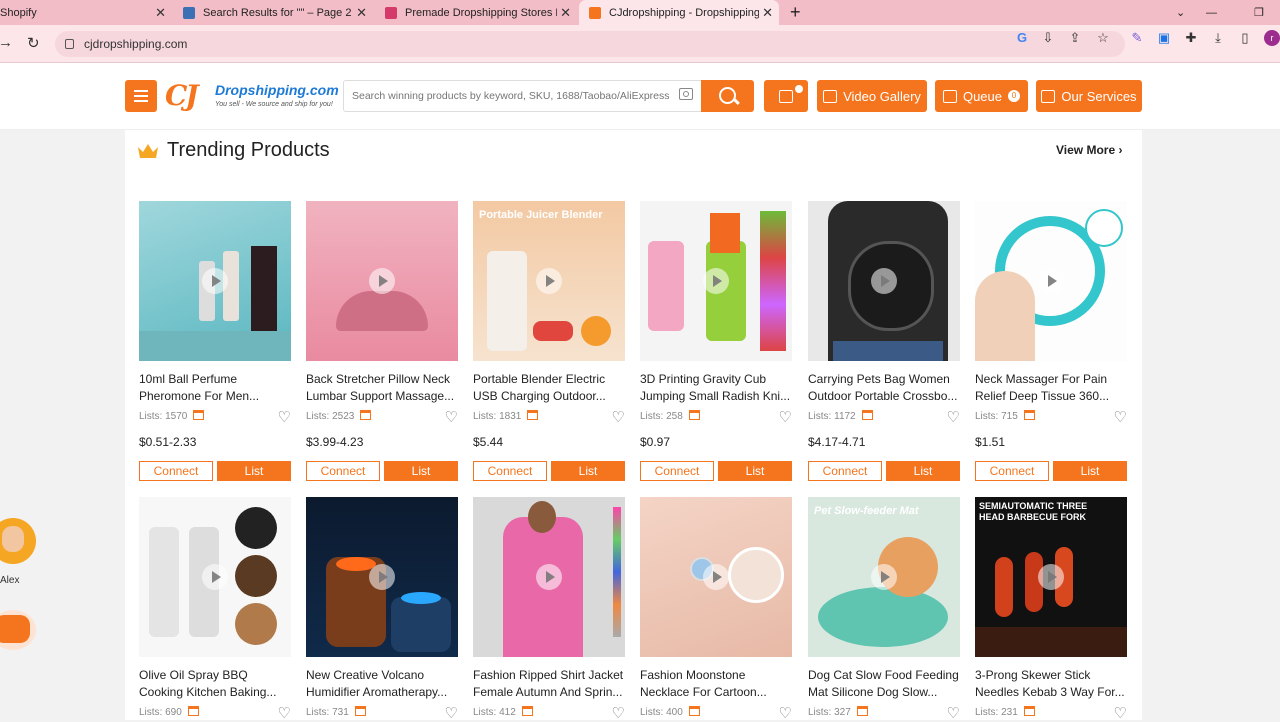 This screenshot has height=722, width=1280. Describe the element at coordinates (477, 12) in the screenshot. I see `browser-tab-premade: Premade Dropshipping Stores For ✕` at that location.